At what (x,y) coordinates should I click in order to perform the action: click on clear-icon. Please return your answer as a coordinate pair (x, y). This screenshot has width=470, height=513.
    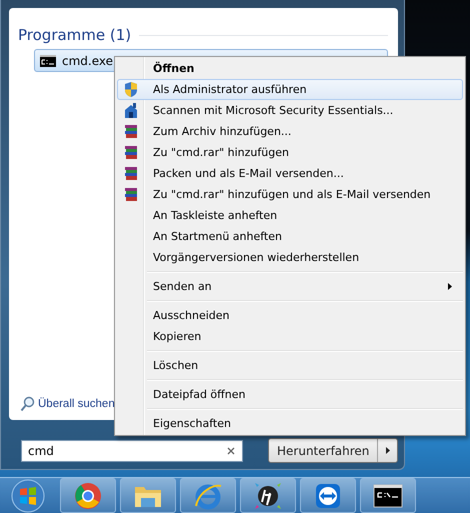
    Looking at the image, I should click on (231, 450).